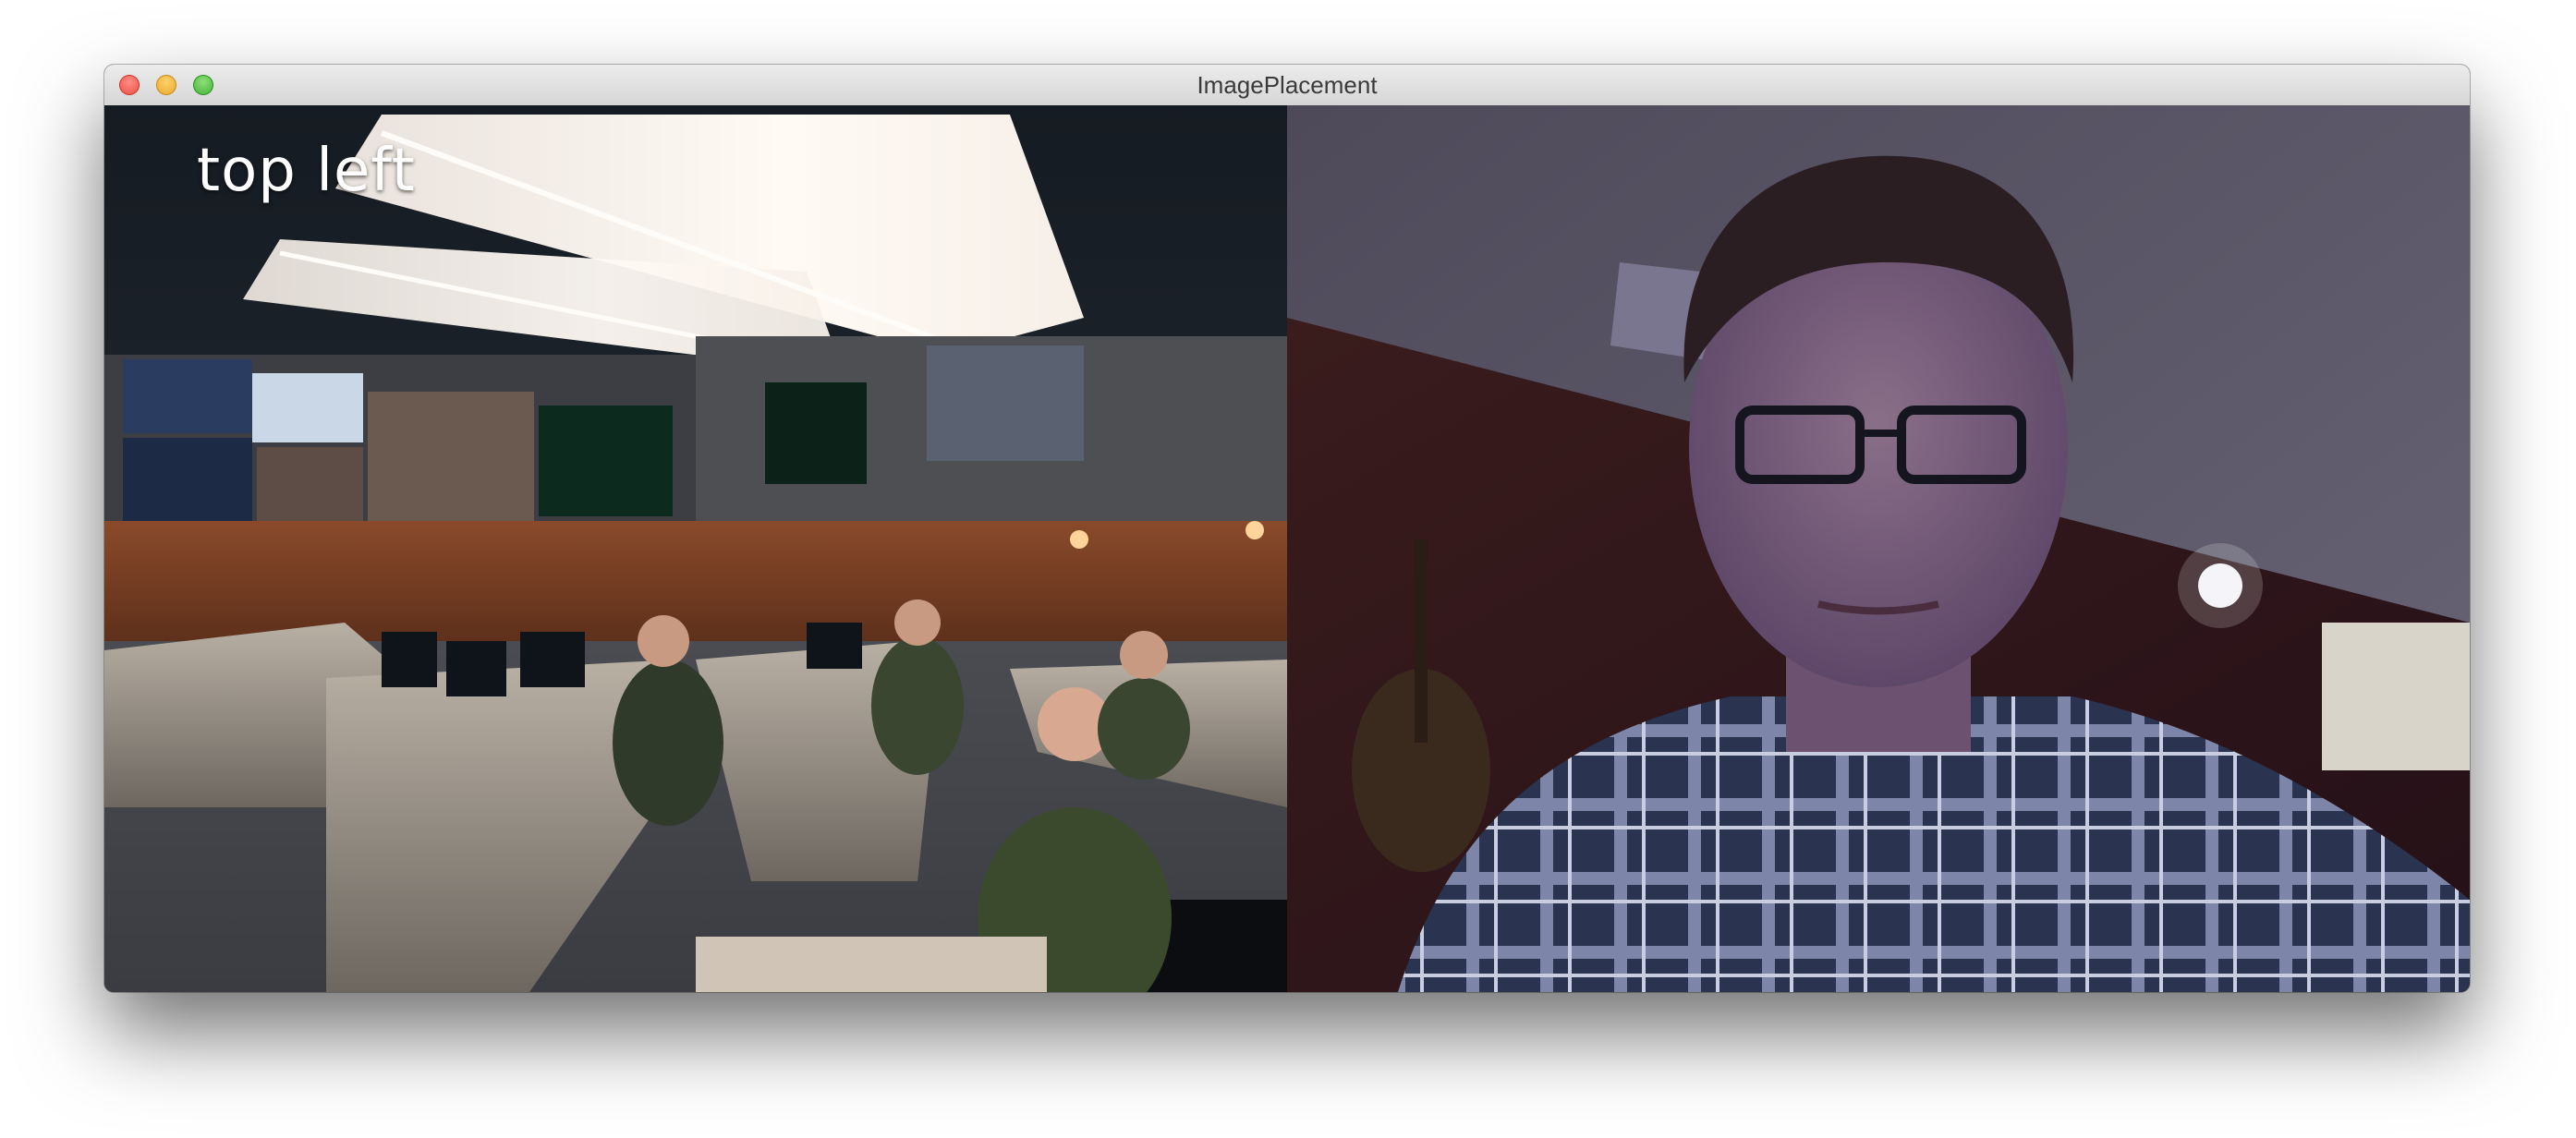 The width and height of the screenshot is (2576, 1138). Describe the element at coordinates (306, 171) in the screenshot. I see `top-left-label: top left` at that location.